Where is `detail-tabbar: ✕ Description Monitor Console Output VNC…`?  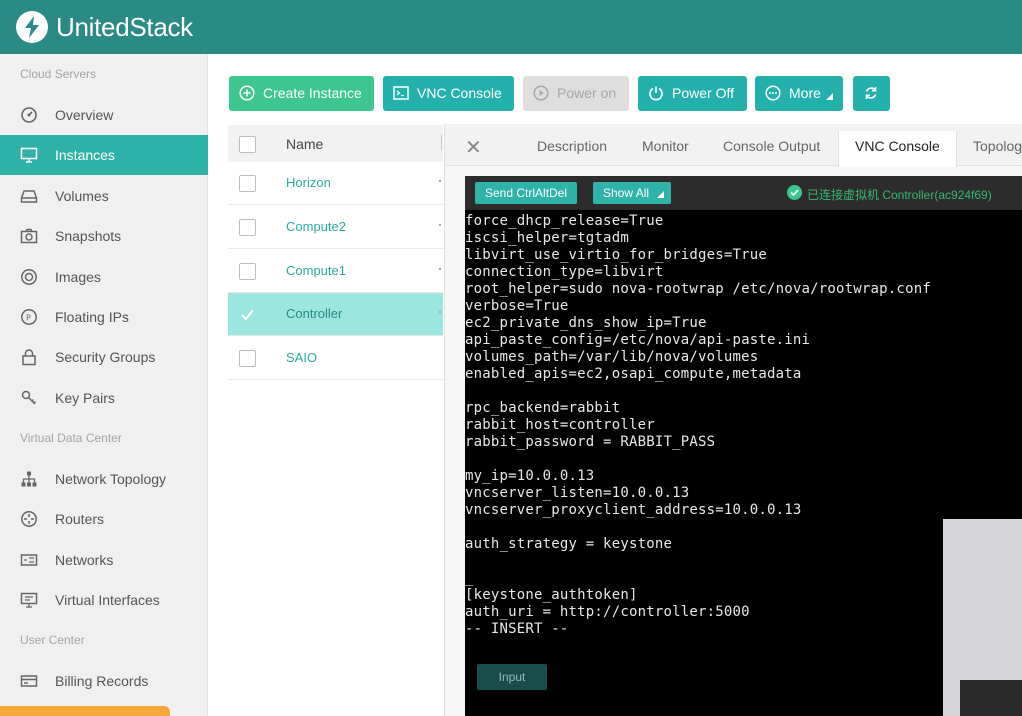 detail-tabbar: ✕ Description Monitor Console Output VNC… is located at coordinates (733, 145).